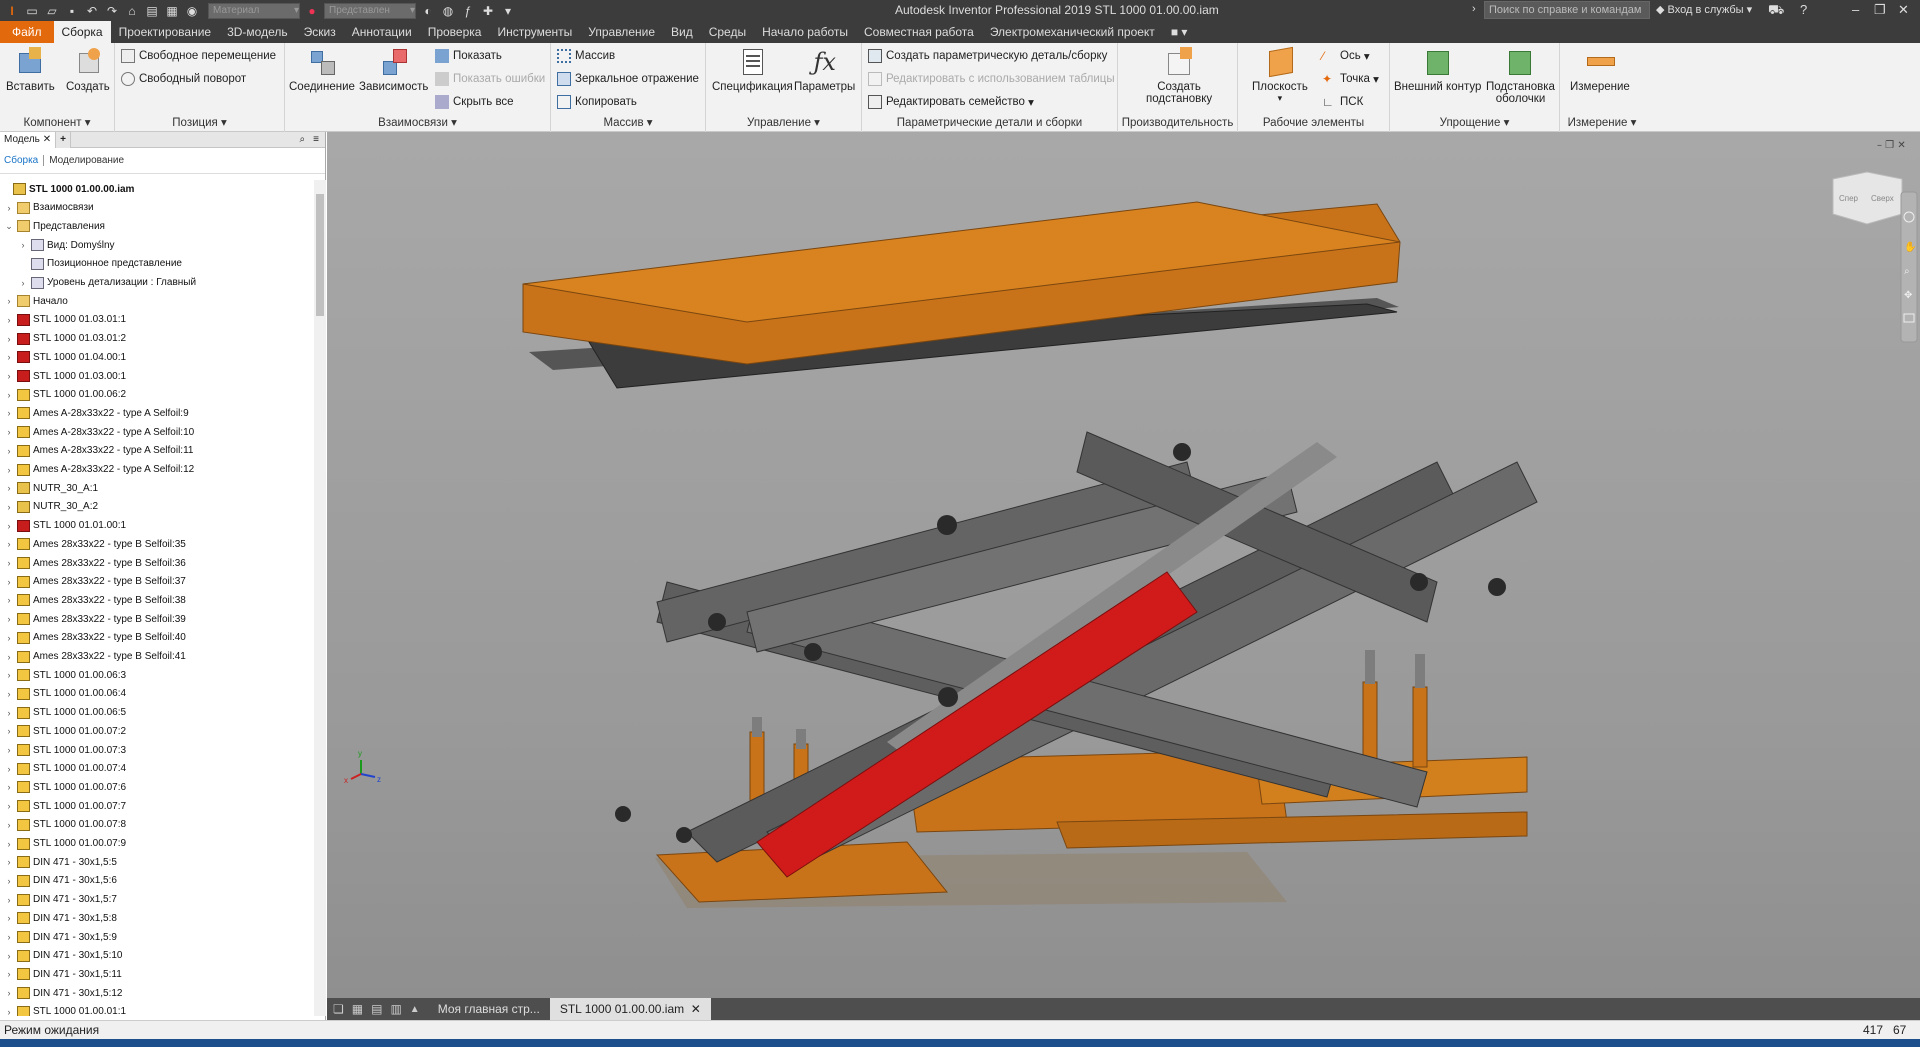 The width and height of the screenshot is (1920, 1047). Describe the element at coordinates (65, 694) in the screenshot. I see `tree-node: › STL 1000 01.00.06:4` at that location.